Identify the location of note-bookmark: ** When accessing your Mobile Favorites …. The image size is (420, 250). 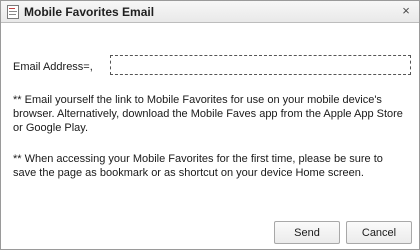
(198, 166).